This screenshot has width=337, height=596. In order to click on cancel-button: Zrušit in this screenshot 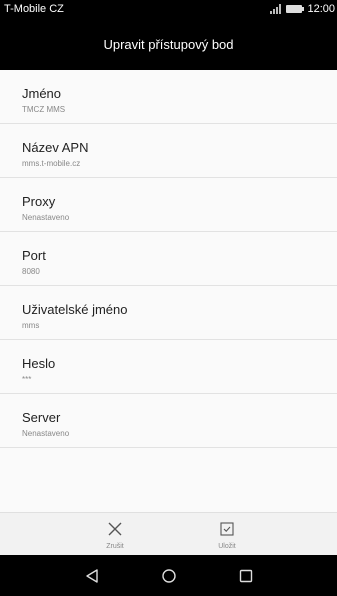, I will do `click(115, 533)`.